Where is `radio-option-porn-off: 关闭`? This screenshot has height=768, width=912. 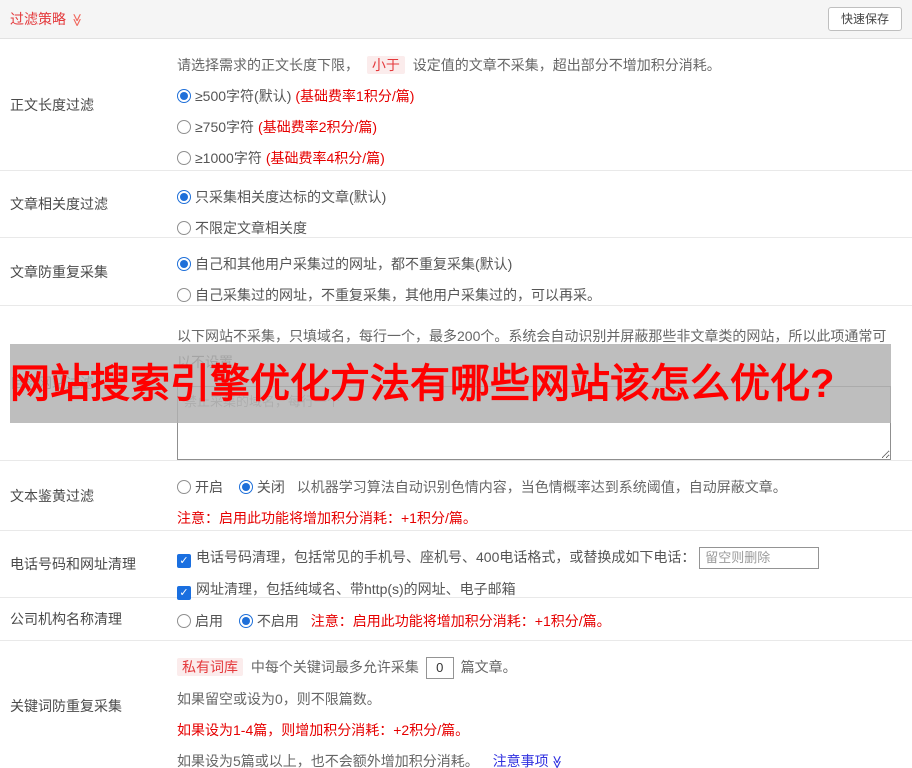 radio-option-porn-off: 关闭 is located at coordinates (261, 487).